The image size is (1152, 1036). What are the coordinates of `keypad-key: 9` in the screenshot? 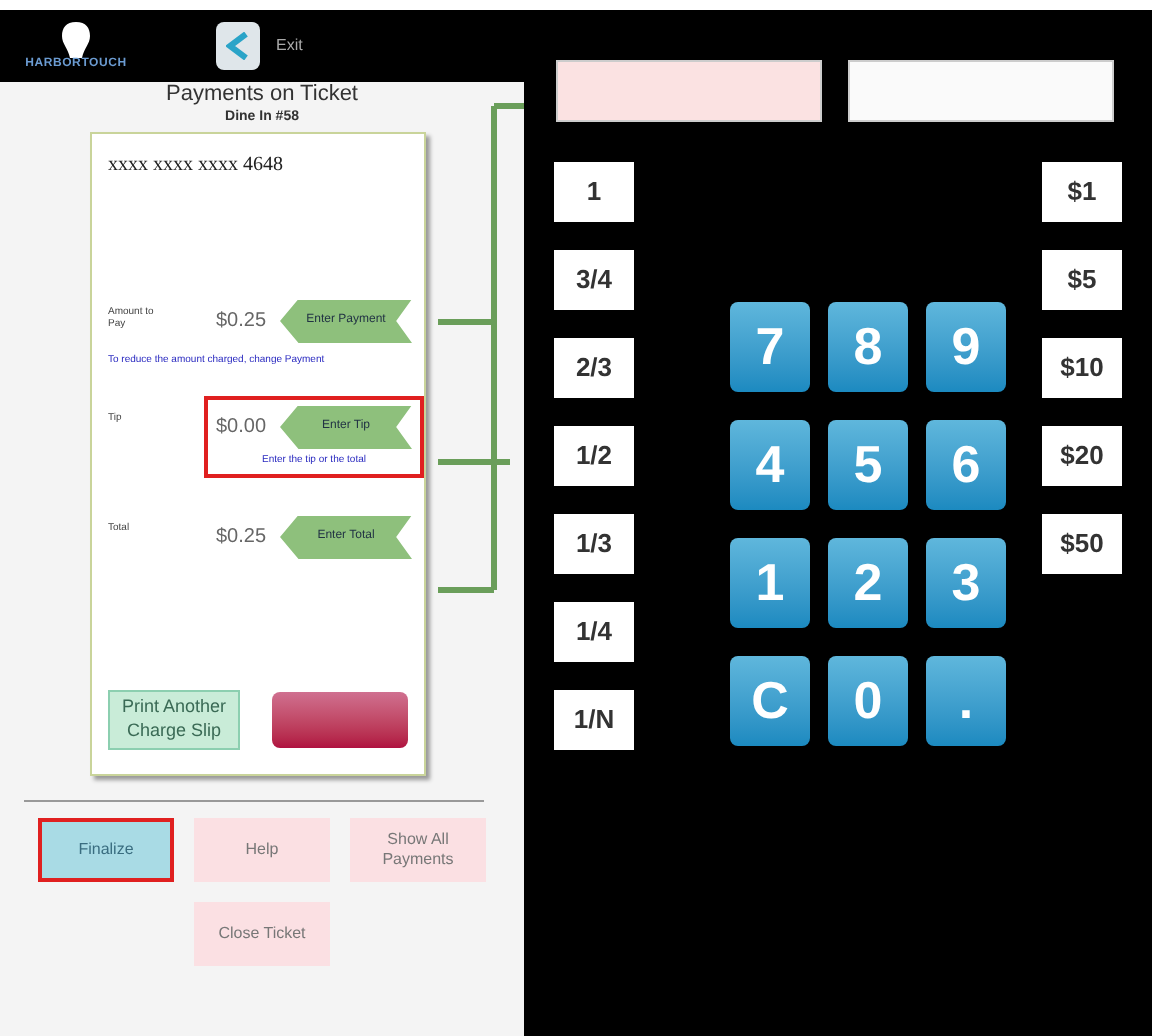 It's located at (966, 347).